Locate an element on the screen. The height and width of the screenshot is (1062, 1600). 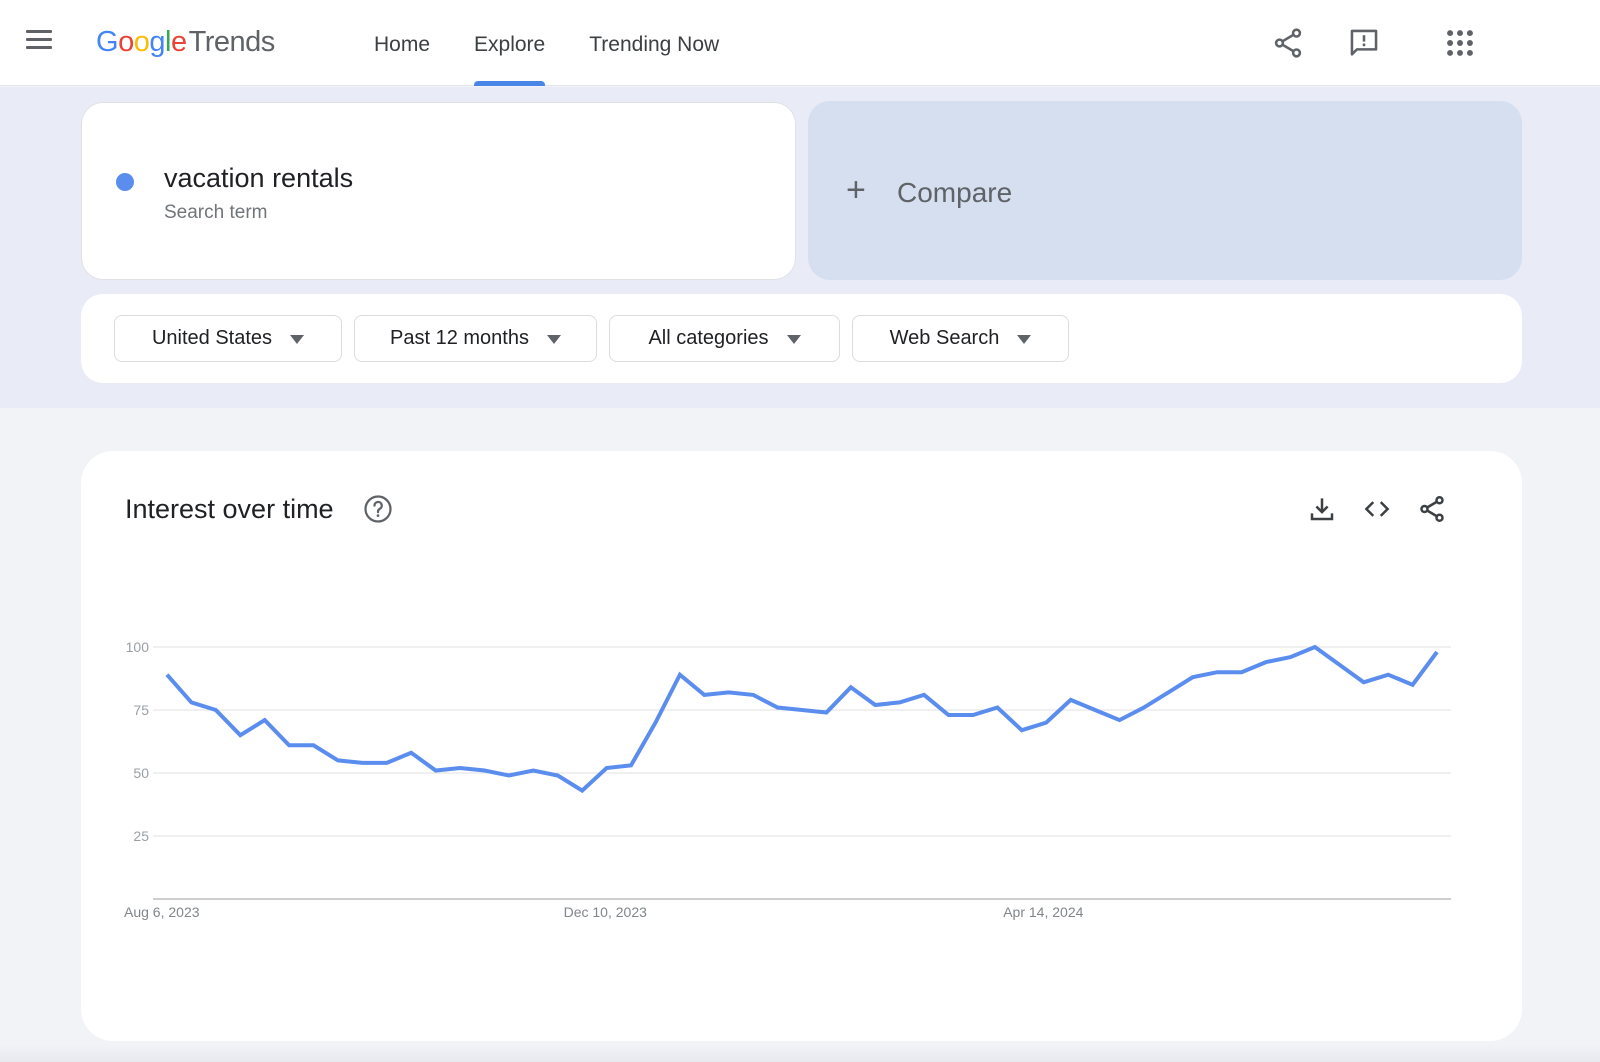
x-tick-label: Dec 10, 2023 is located at coordinates (605, 912).